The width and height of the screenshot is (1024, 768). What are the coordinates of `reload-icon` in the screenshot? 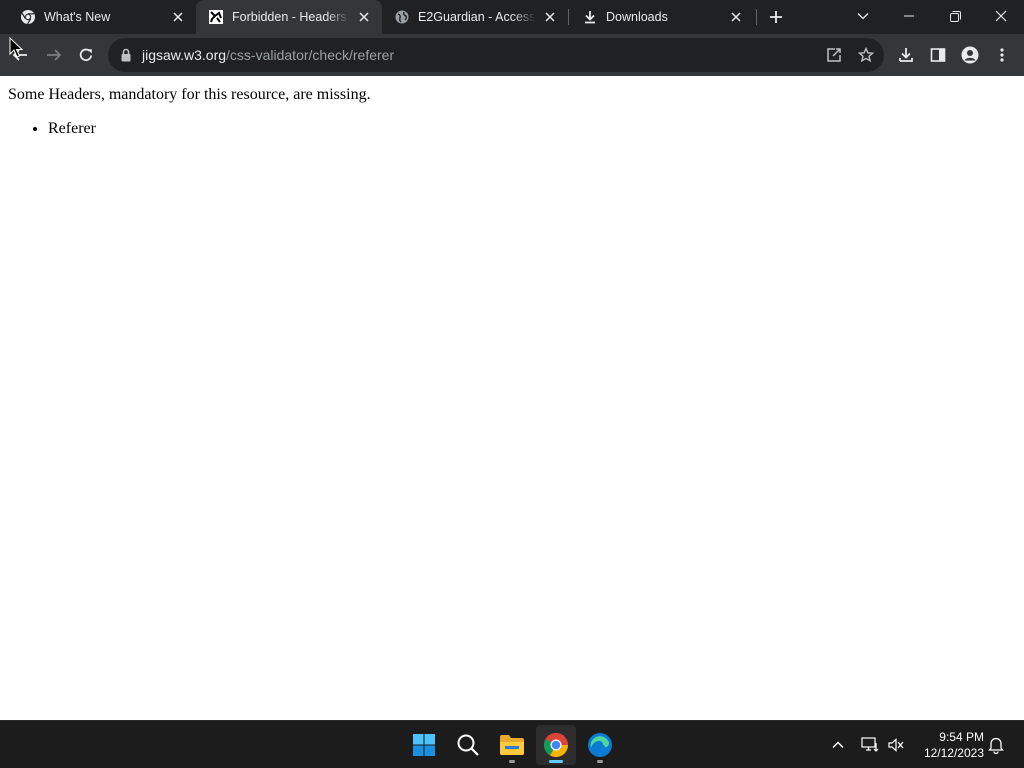 It's located at (86, 55).